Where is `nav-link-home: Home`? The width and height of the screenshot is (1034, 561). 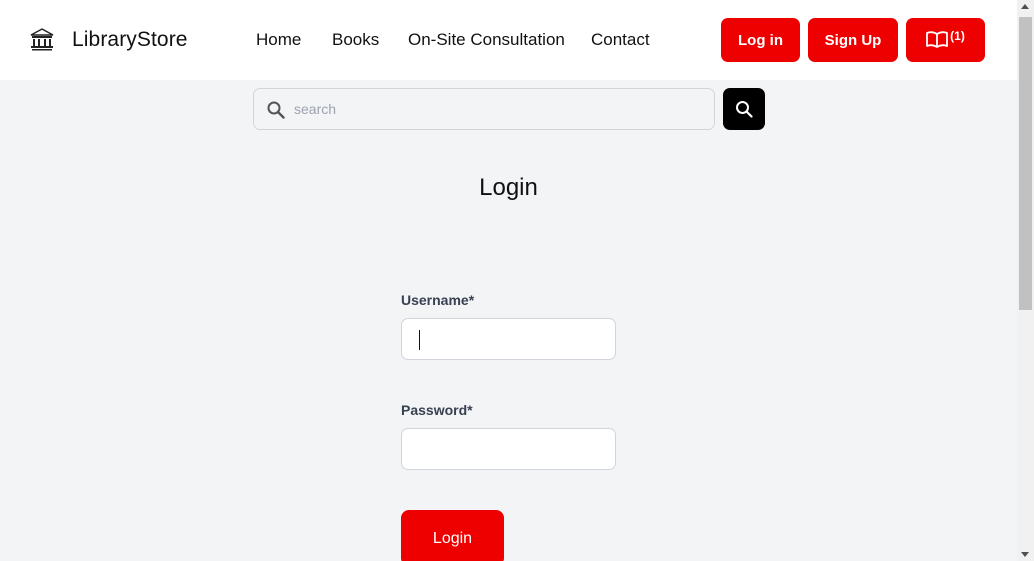 nav-link-home: Home is located at coordinates (278, 40).